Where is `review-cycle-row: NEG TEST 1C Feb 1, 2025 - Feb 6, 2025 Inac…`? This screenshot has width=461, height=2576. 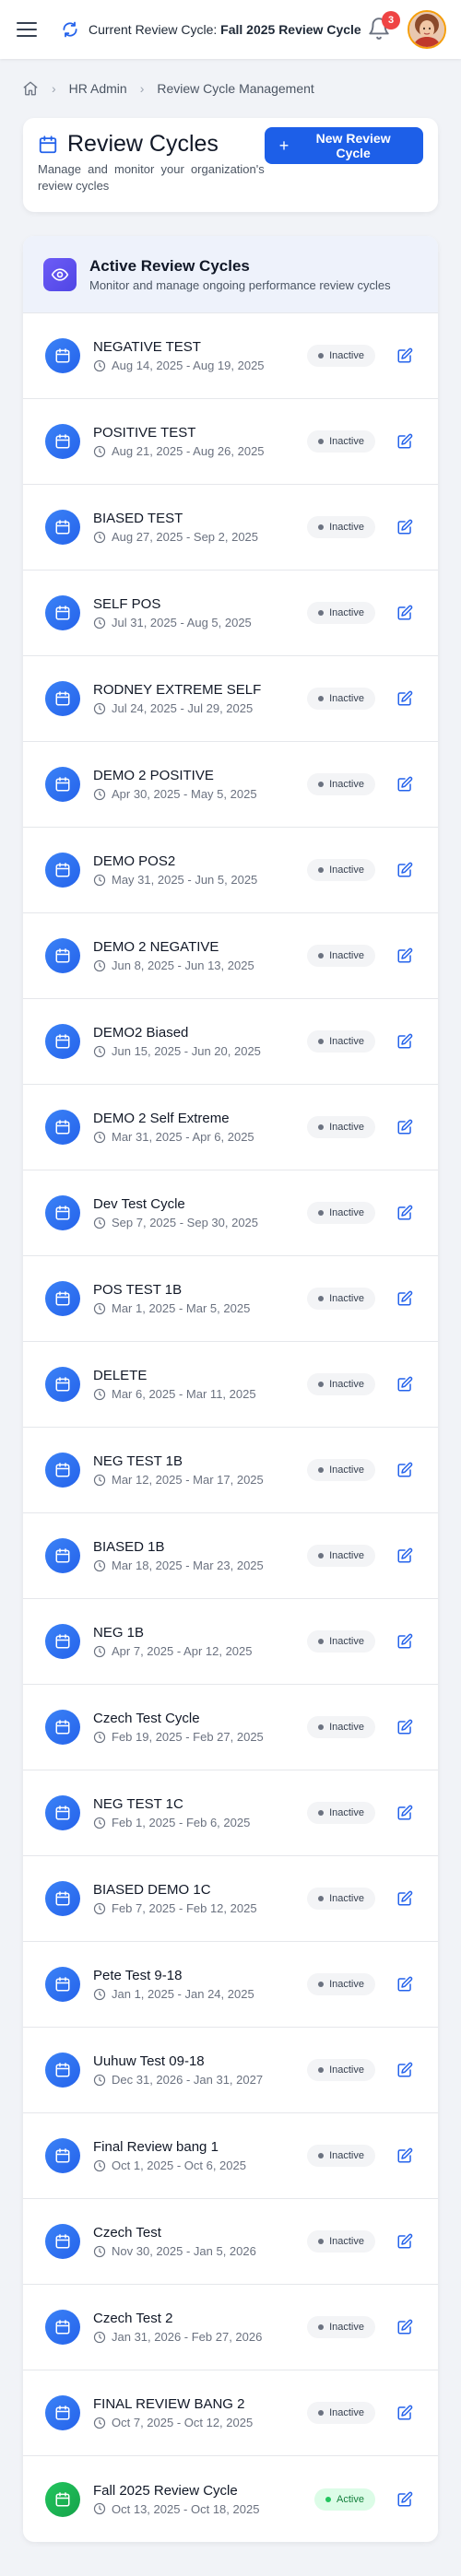 review-cycle-row: NEG TEST 1C Feb 1, 2025 - Feb 6, 2025 Inac… is located at coordinates (230, 1813).